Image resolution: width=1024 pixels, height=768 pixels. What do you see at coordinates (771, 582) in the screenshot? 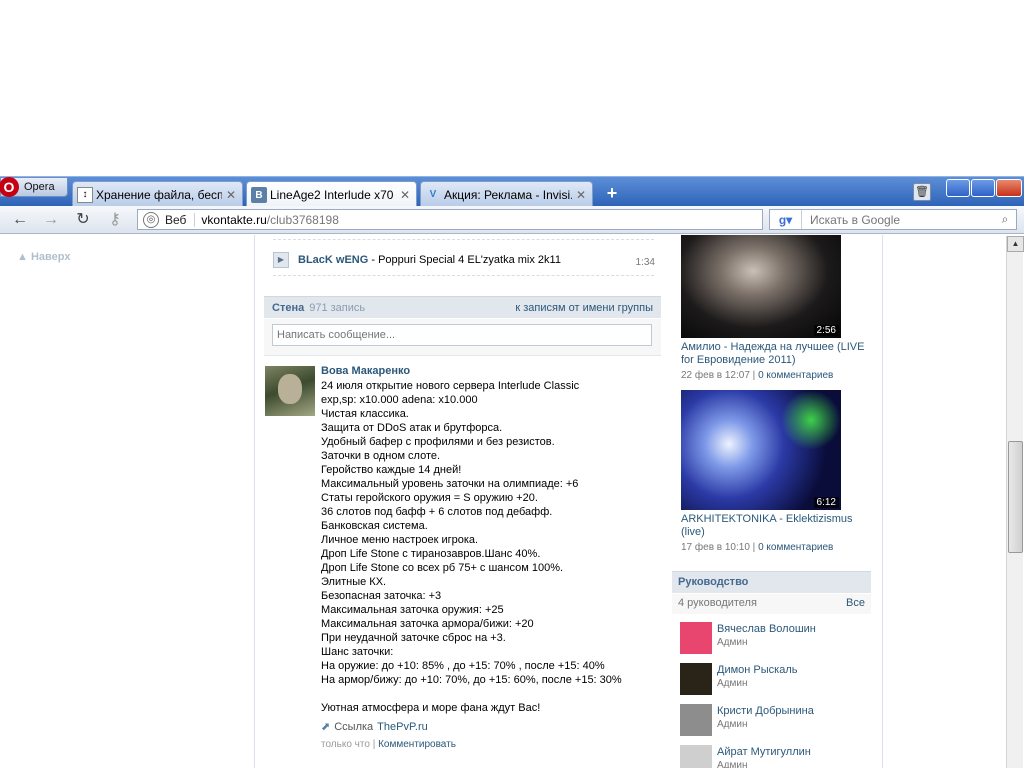
I see `leadership-header: Руководство` at bounding box center [771, 582].